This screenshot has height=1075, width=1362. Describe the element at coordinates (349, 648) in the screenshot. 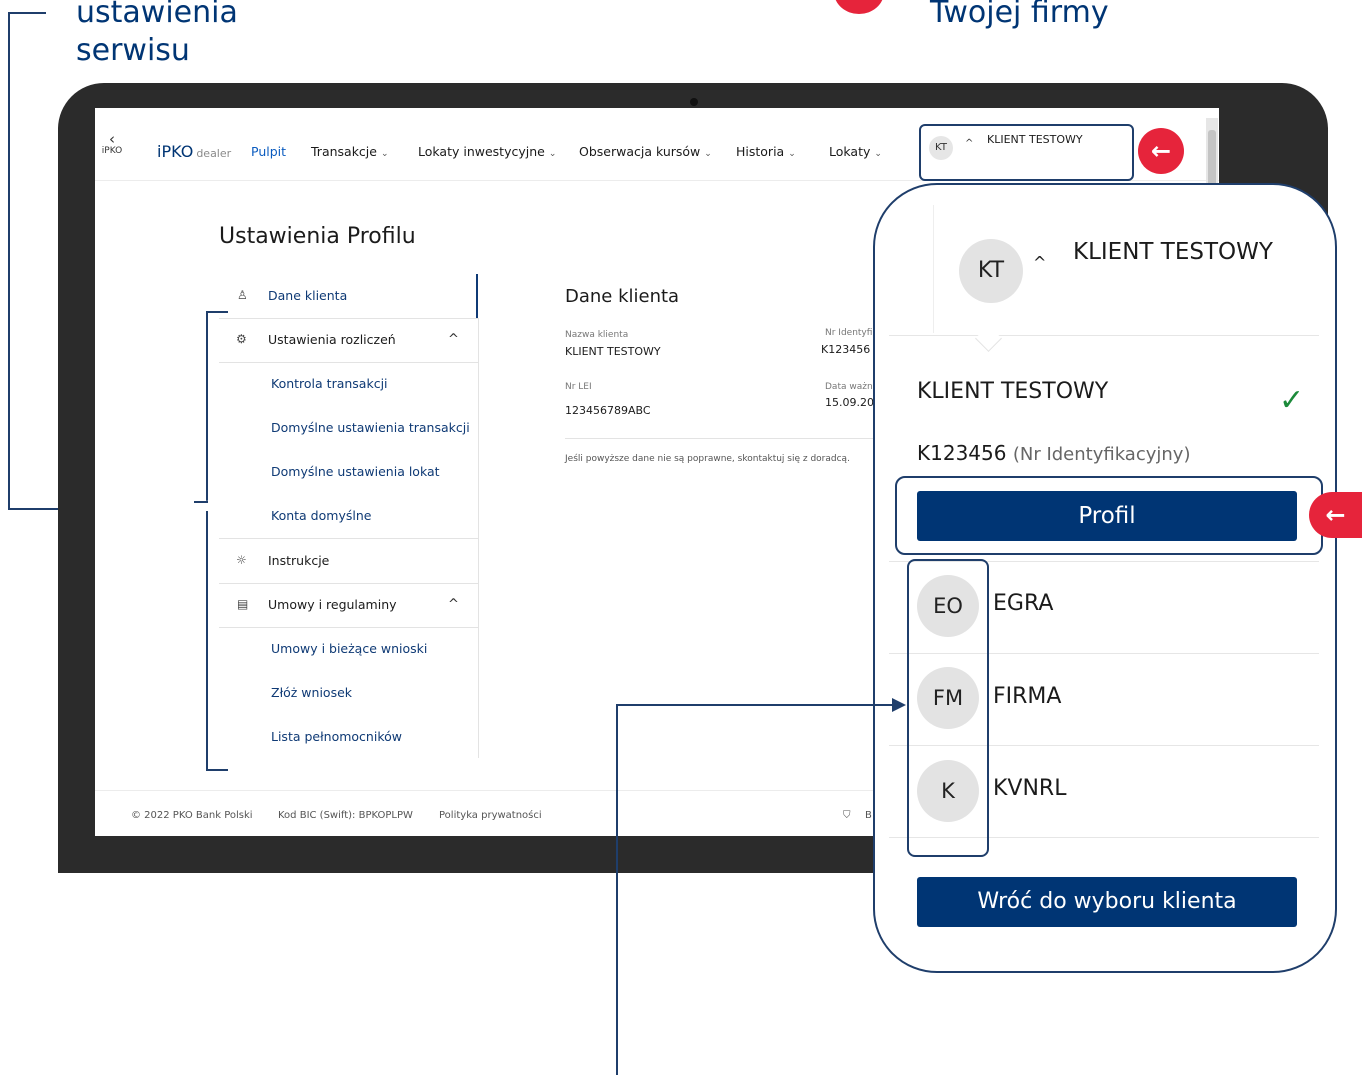

I see `menu-item-umowy-i-biezace-wnioski: Umowy i bieżące wnioski` at that location.